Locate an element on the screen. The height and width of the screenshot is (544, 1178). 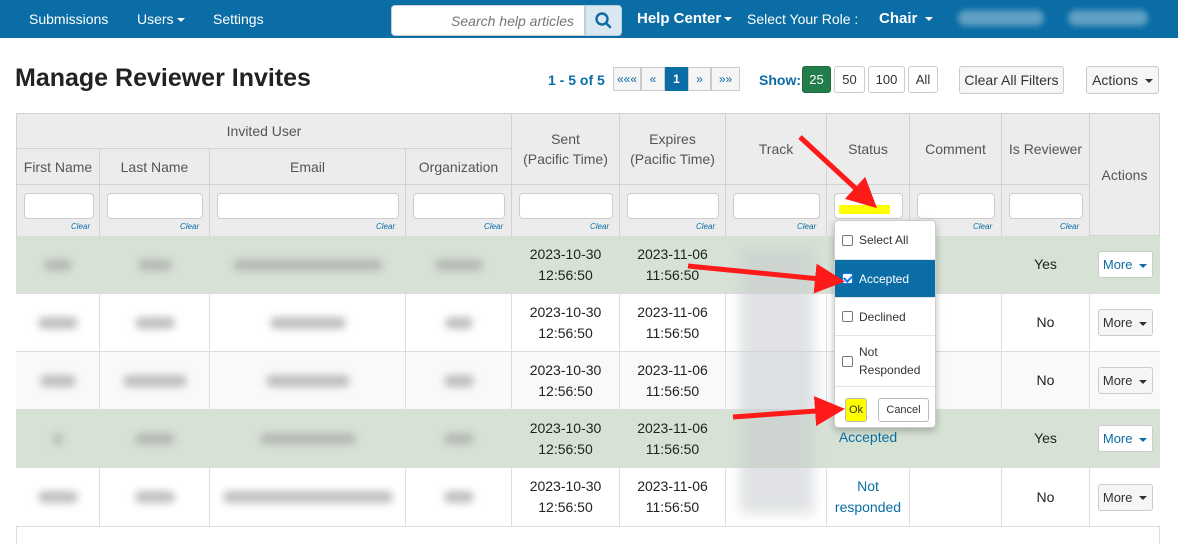
filter-email-clear: Clear is located at coordinates (385, 226).